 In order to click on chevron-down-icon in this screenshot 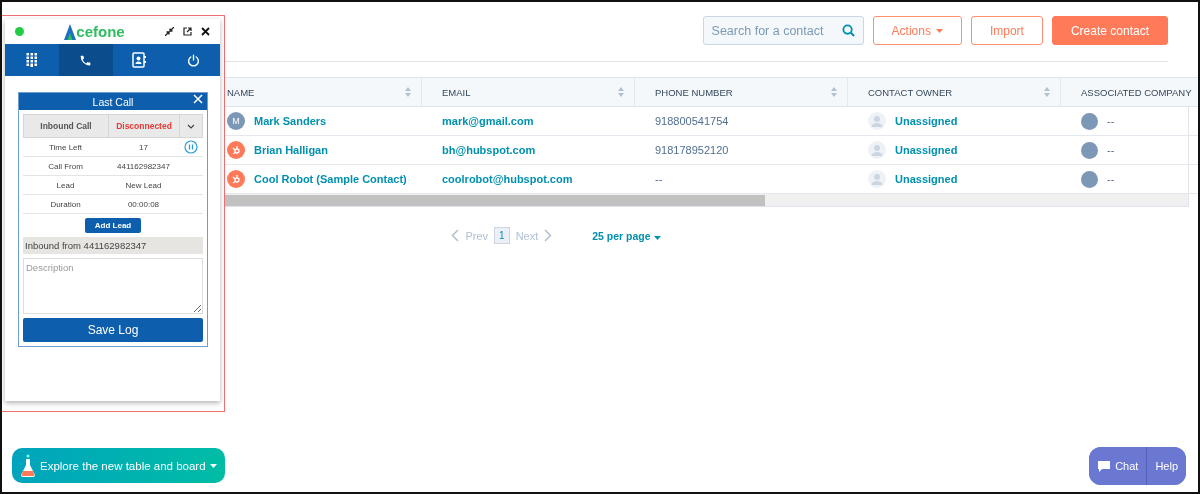, I will do `click(191, 126)`.